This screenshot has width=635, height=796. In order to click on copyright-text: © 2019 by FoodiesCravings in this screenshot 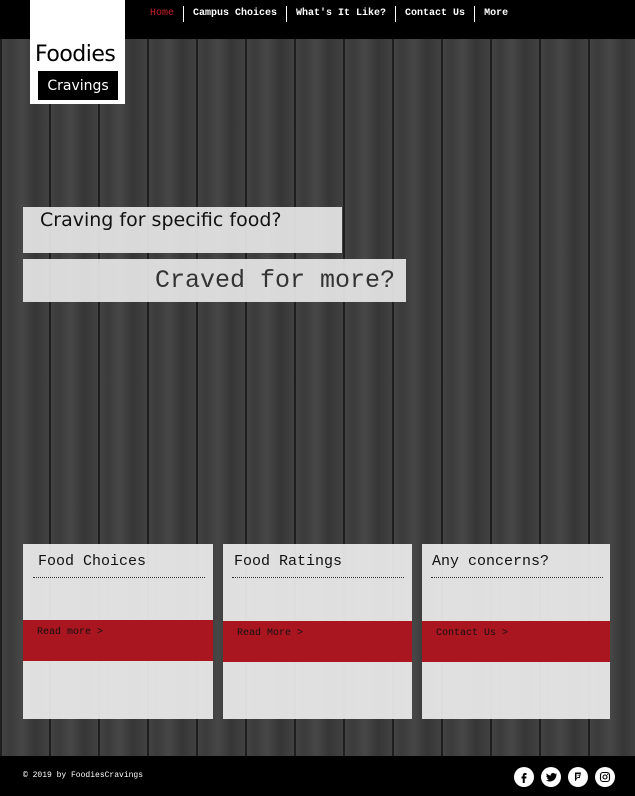, I will do `click(83, 775)`.